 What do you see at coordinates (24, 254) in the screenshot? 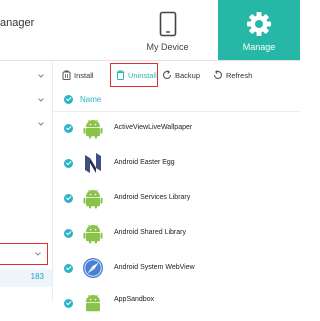
I see `sidebar-item-apps-selected` at bounding box center [24, 254].